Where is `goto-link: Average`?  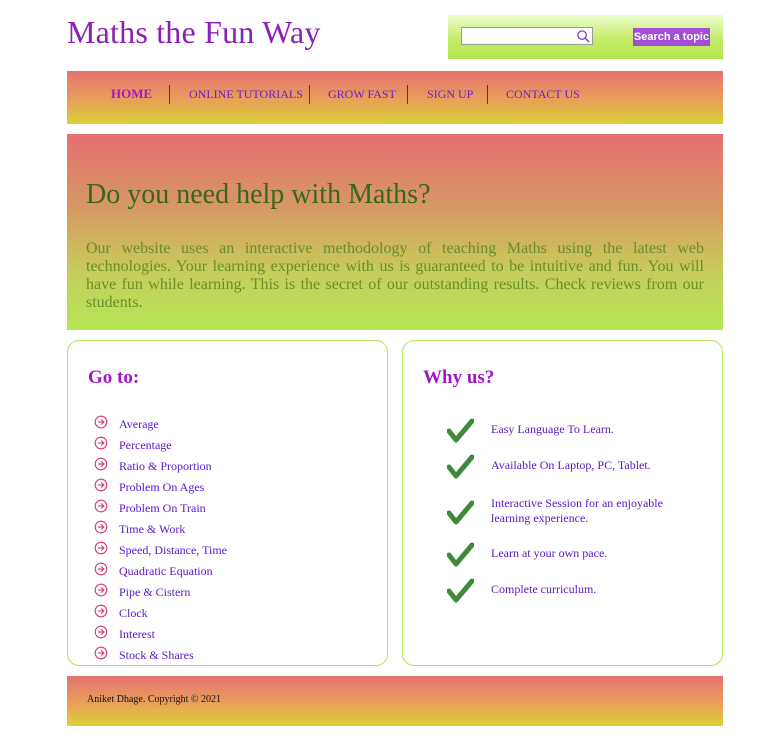
goto-link: Average is located at coordinates (139, 424).